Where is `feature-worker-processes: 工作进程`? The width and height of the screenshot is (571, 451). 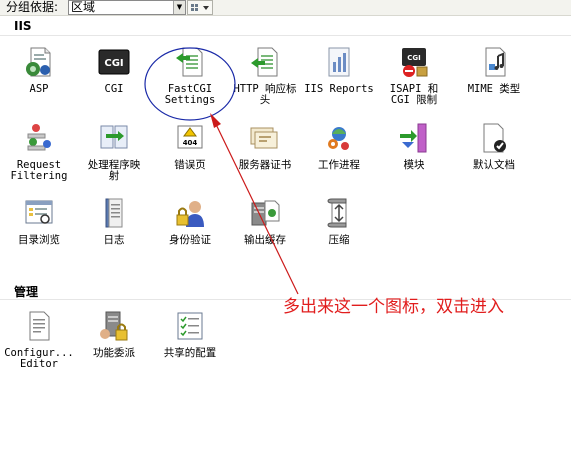 feature-worker-processes: 工作进程 is located at coordinates (339, 146).